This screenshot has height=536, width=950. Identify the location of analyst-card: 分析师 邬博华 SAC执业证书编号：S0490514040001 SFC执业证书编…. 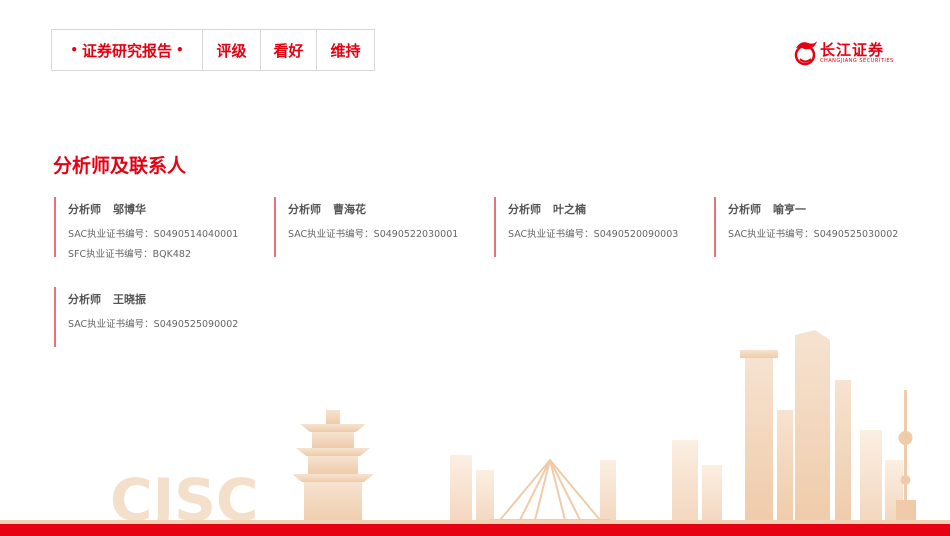
(154, 228).